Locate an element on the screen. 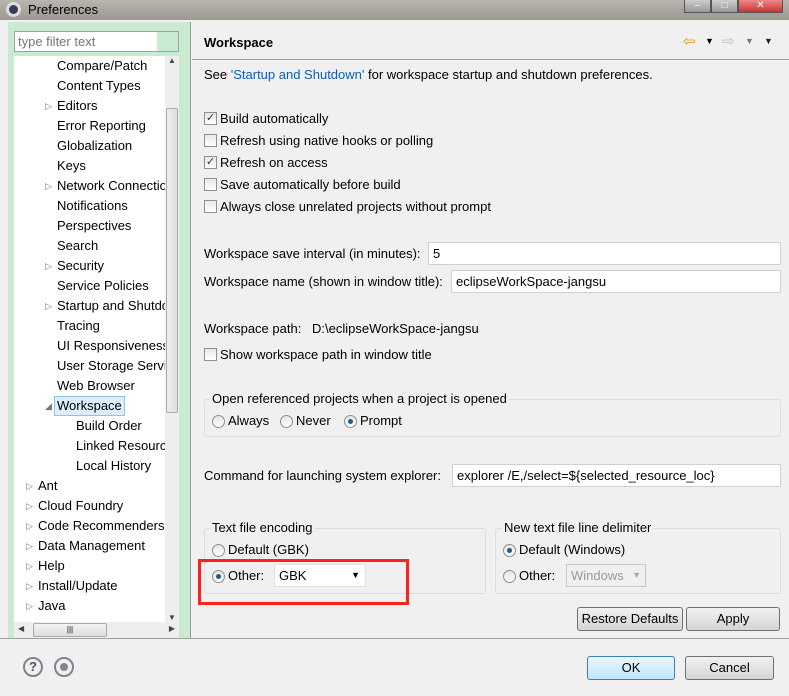  save-interval-label: Workspace save interval (in minutes): is located at coordinates (312, 253).